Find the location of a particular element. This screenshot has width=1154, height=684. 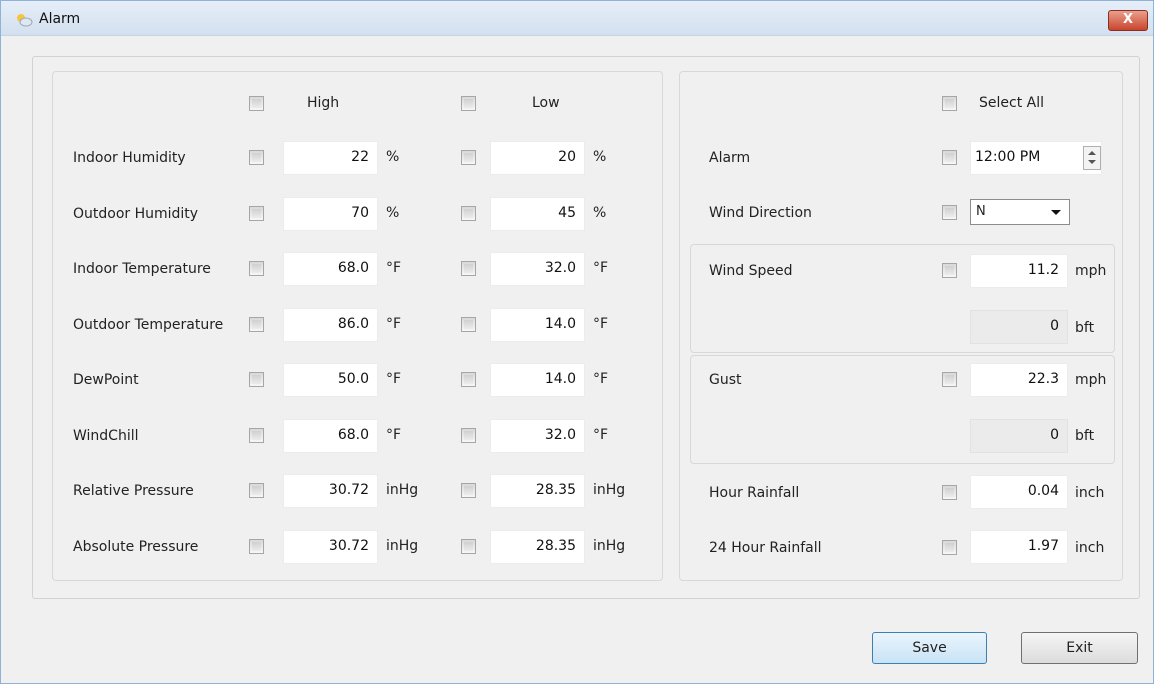

alarm-time-value: 12:00 PM is located at coordinates (1008, 157).